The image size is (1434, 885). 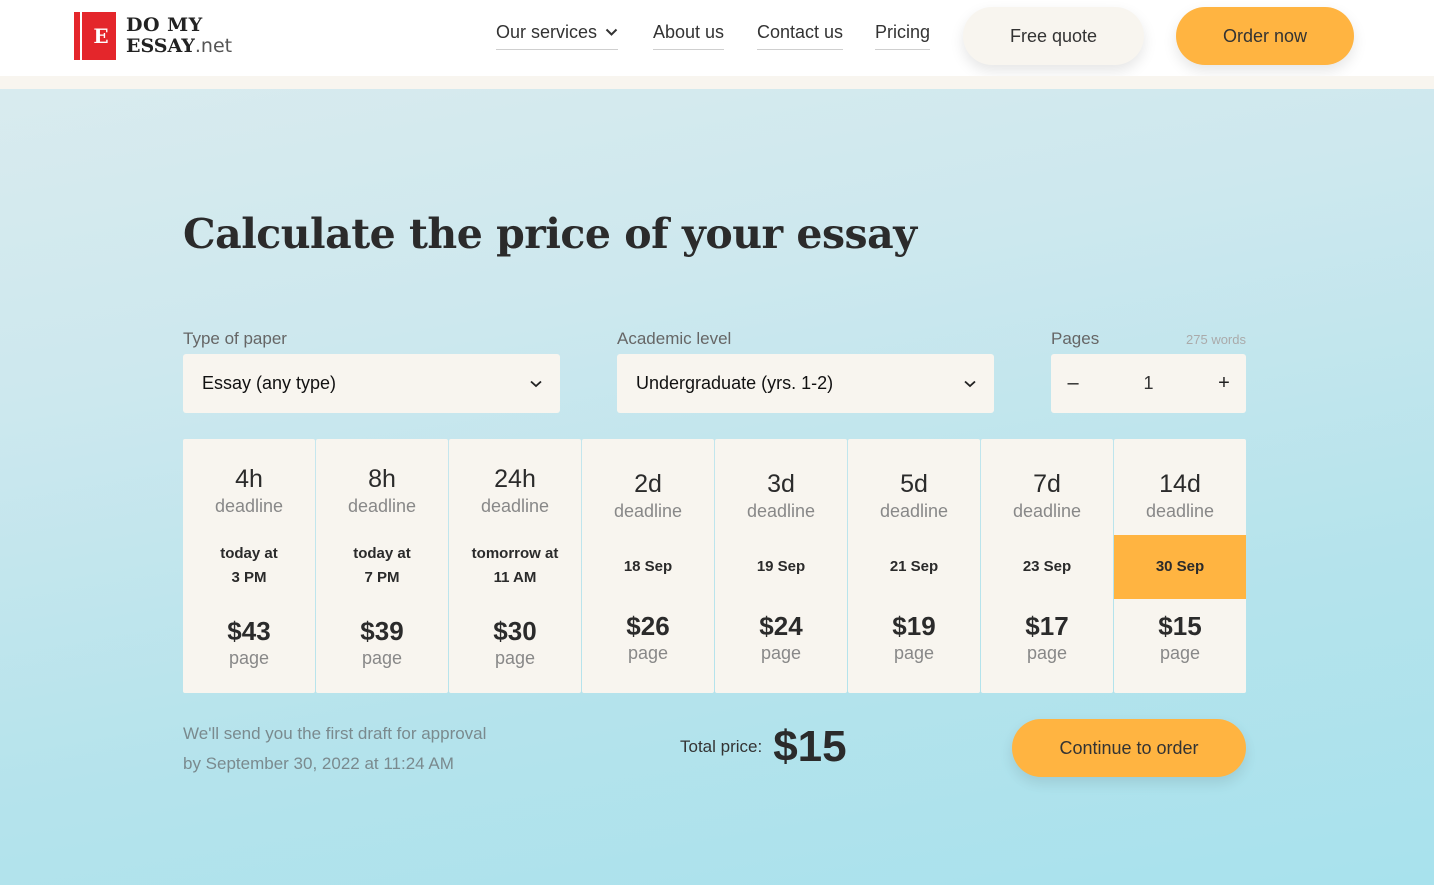 I want to click on deadline-time: 2d, so click(x=648, y=484).